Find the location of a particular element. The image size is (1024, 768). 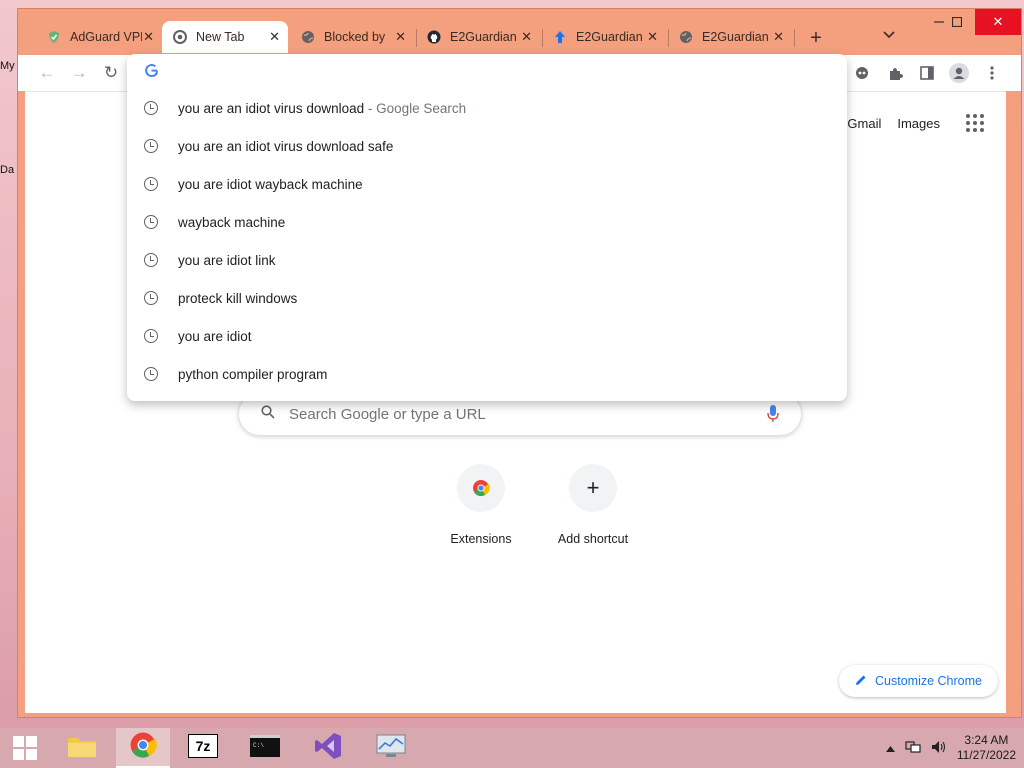

tab-e2guardian-github: E2Guardian ✕ is located at coordinates (478, 37).